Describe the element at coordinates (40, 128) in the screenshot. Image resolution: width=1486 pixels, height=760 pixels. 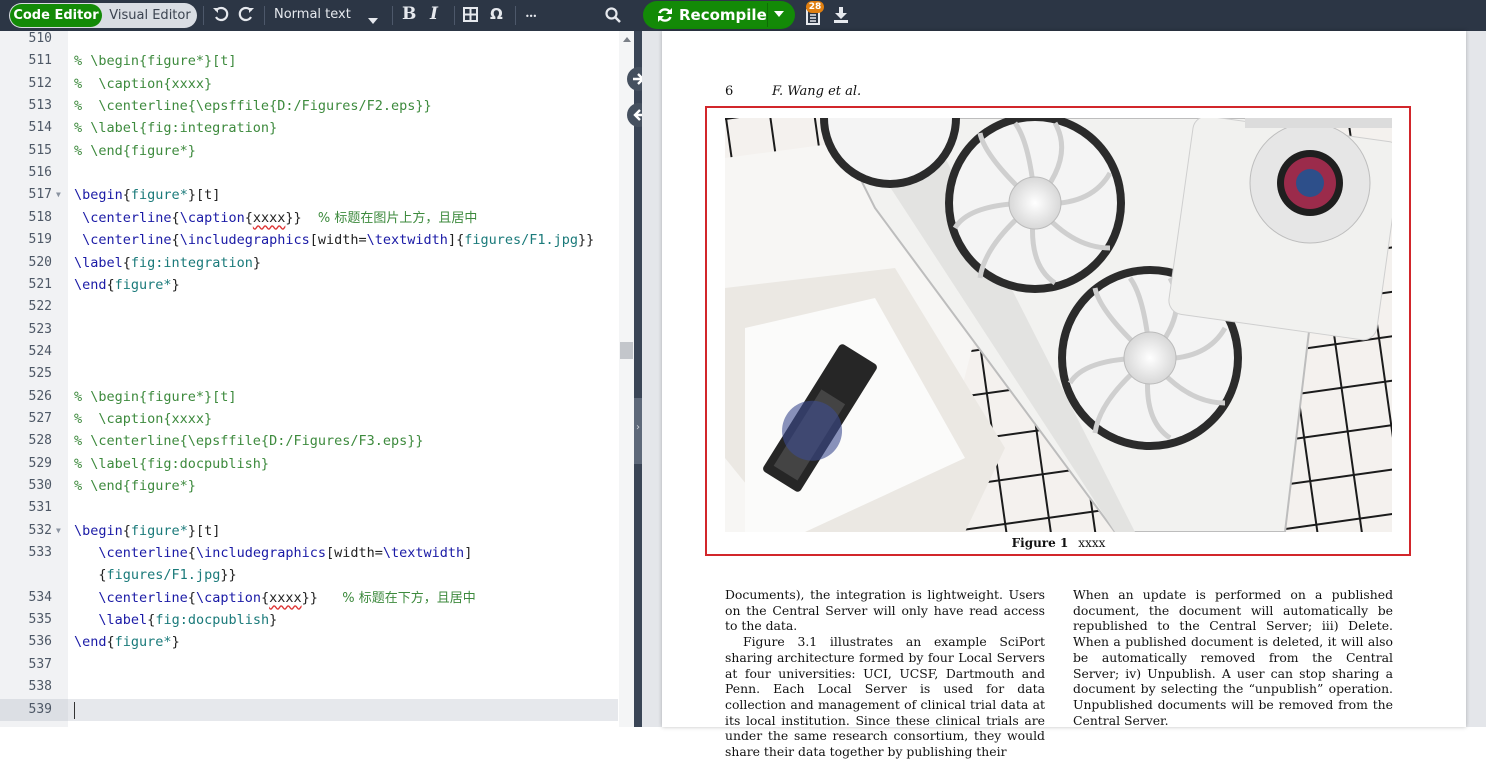
I see `line-number: 514` at that location.